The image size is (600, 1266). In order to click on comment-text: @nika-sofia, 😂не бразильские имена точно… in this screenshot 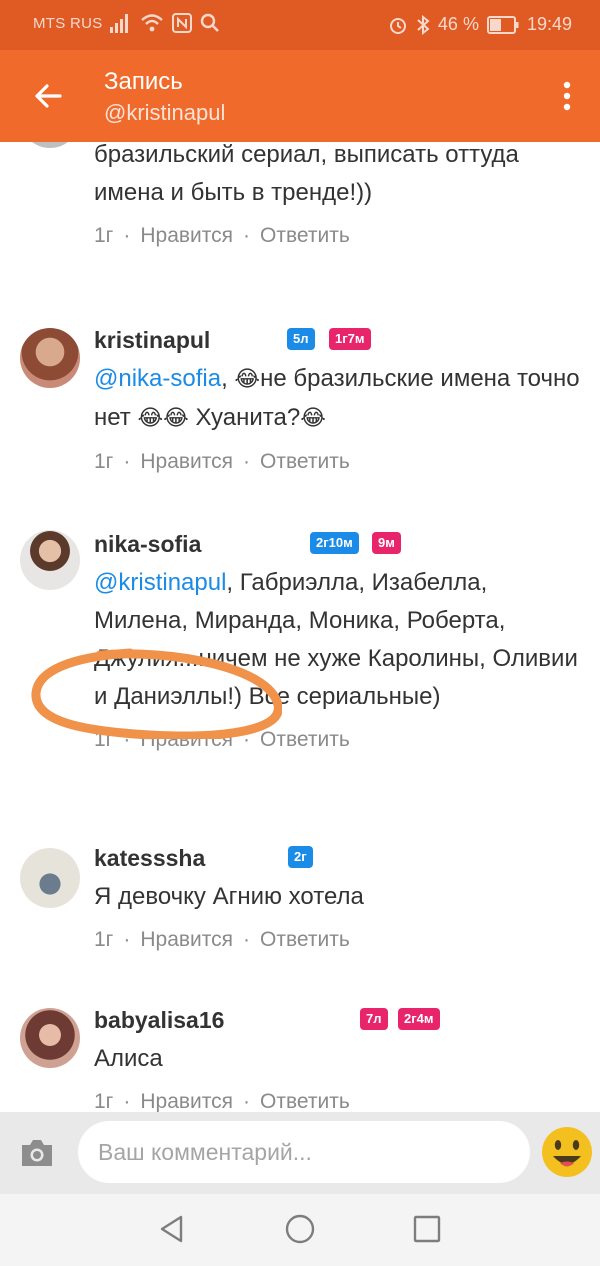, I will do `click(337, 399)`.